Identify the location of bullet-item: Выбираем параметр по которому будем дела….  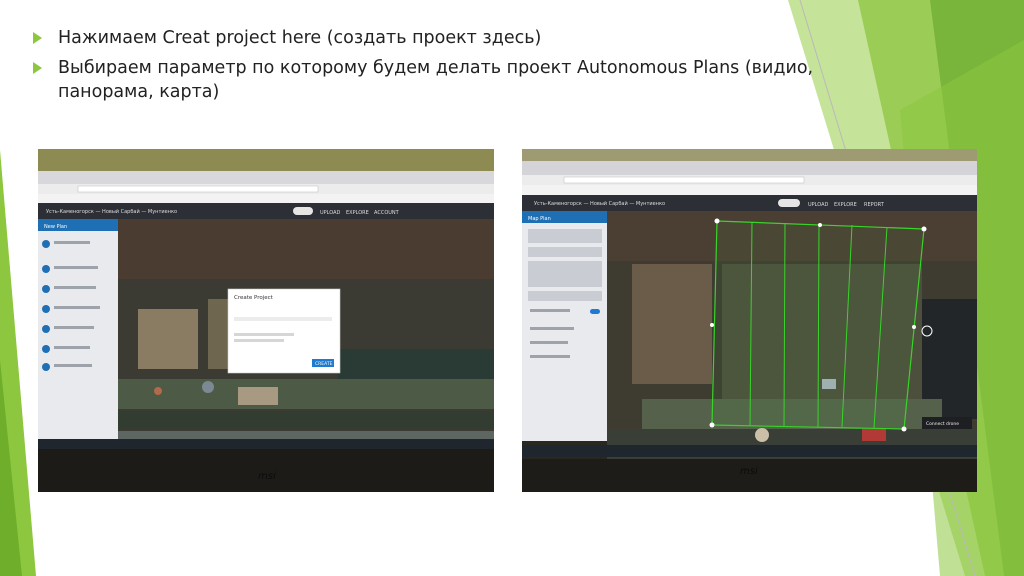
(470, 80).